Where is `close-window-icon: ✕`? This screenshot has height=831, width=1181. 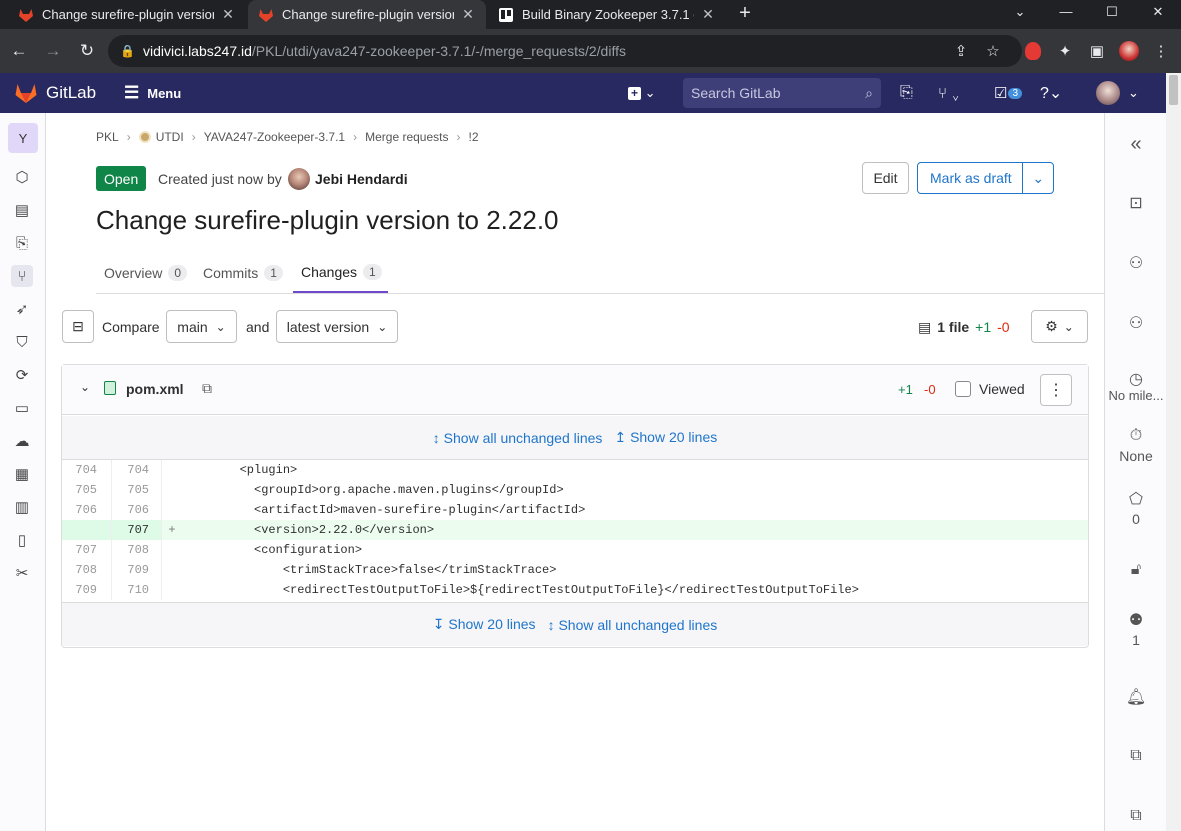 close-window-icon: ✕ is located at coordinates (1158, 14).